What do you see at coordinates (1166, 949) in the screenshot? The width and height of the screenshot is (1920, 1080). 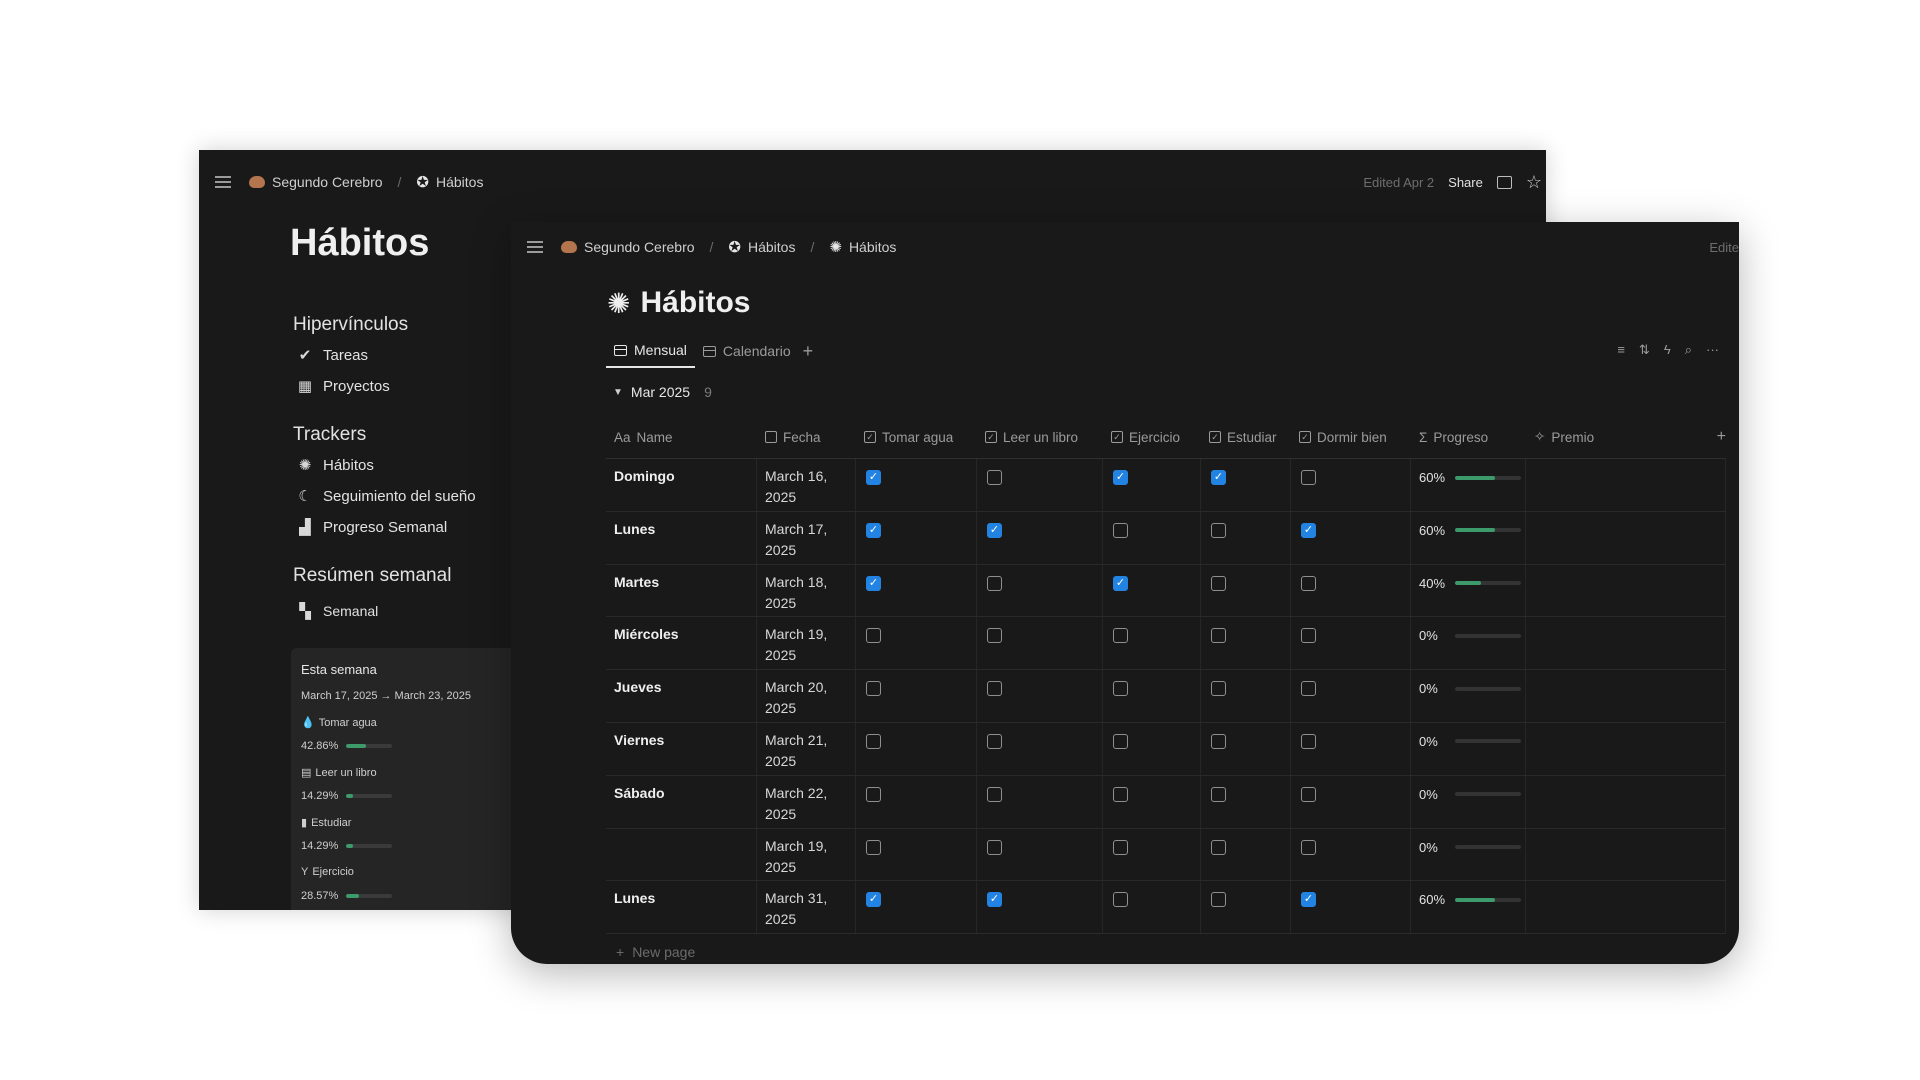 I see `new-page-button: + New page` at bounding box center [1166, 949].